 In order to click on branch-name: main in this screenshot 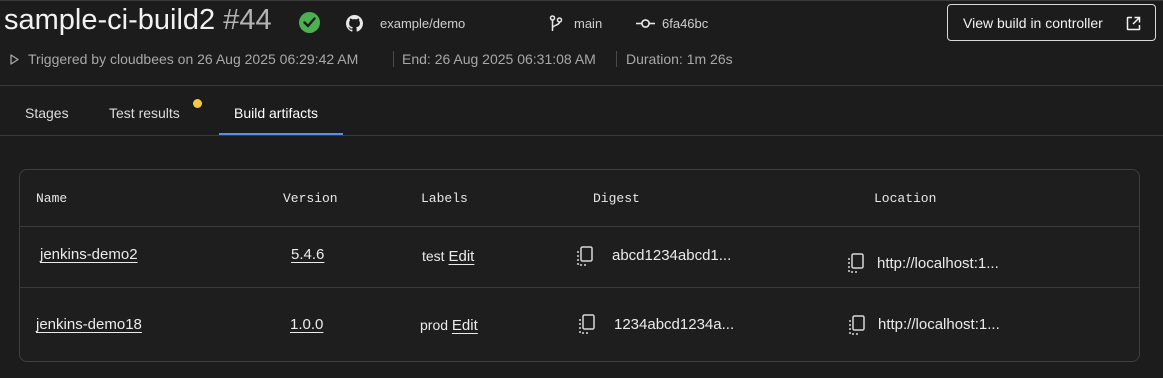, I will do `click(588, 23)`.